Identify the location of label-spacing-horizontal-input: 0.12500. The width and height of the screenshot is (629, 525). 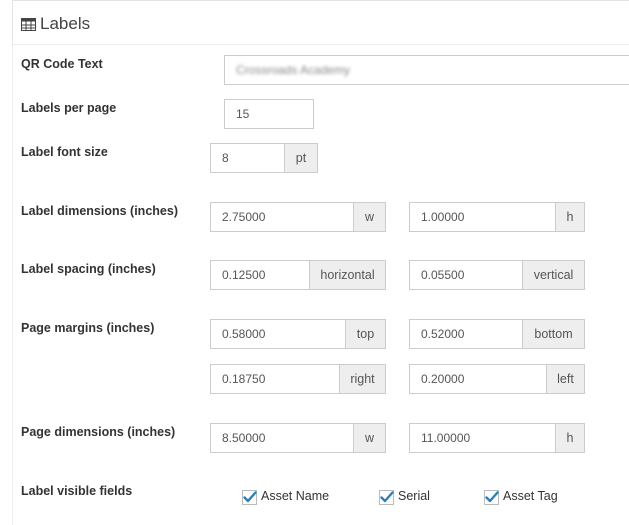
(260, 275).